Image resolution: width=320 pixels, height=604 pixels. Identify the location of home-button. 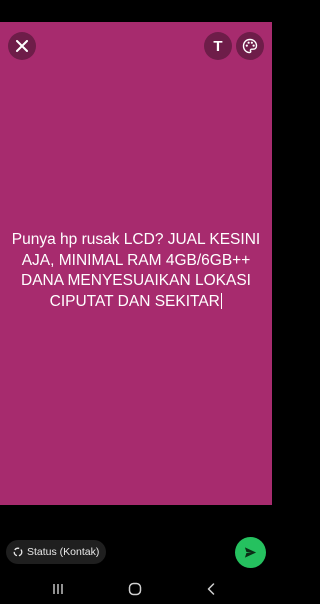
(135, 589).